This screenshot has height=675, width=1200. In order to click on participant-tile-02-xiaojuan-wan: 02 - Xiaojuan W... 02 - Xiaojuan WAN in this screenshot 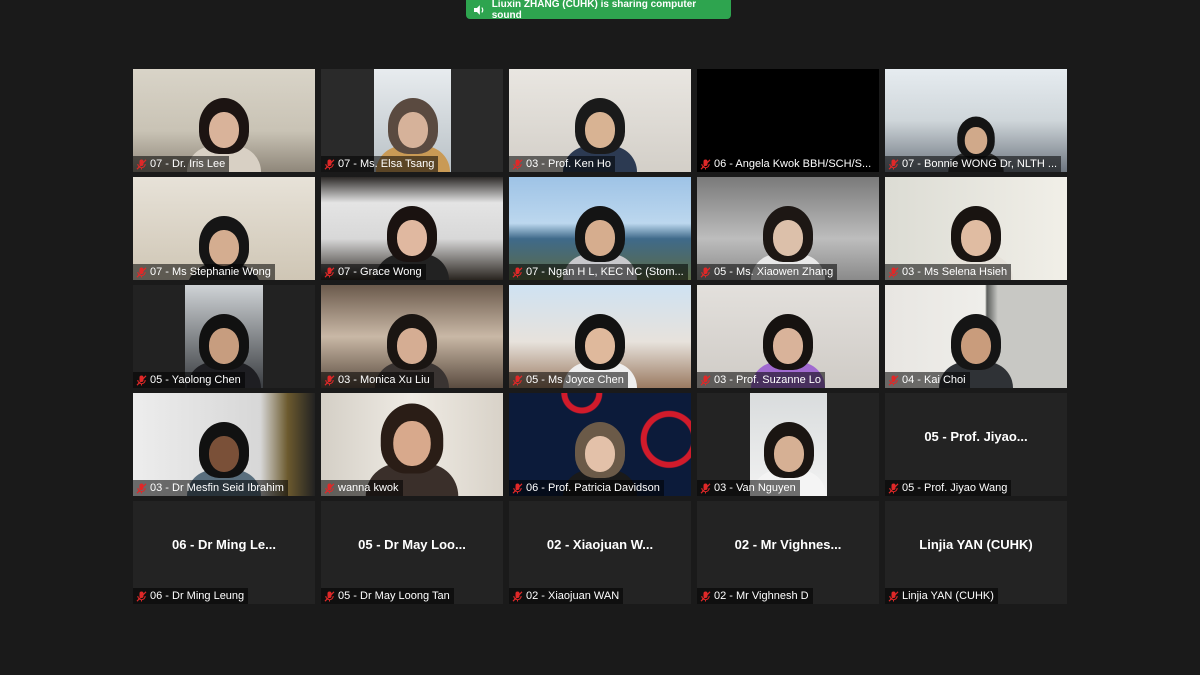, I will do `click(600, 552)`.